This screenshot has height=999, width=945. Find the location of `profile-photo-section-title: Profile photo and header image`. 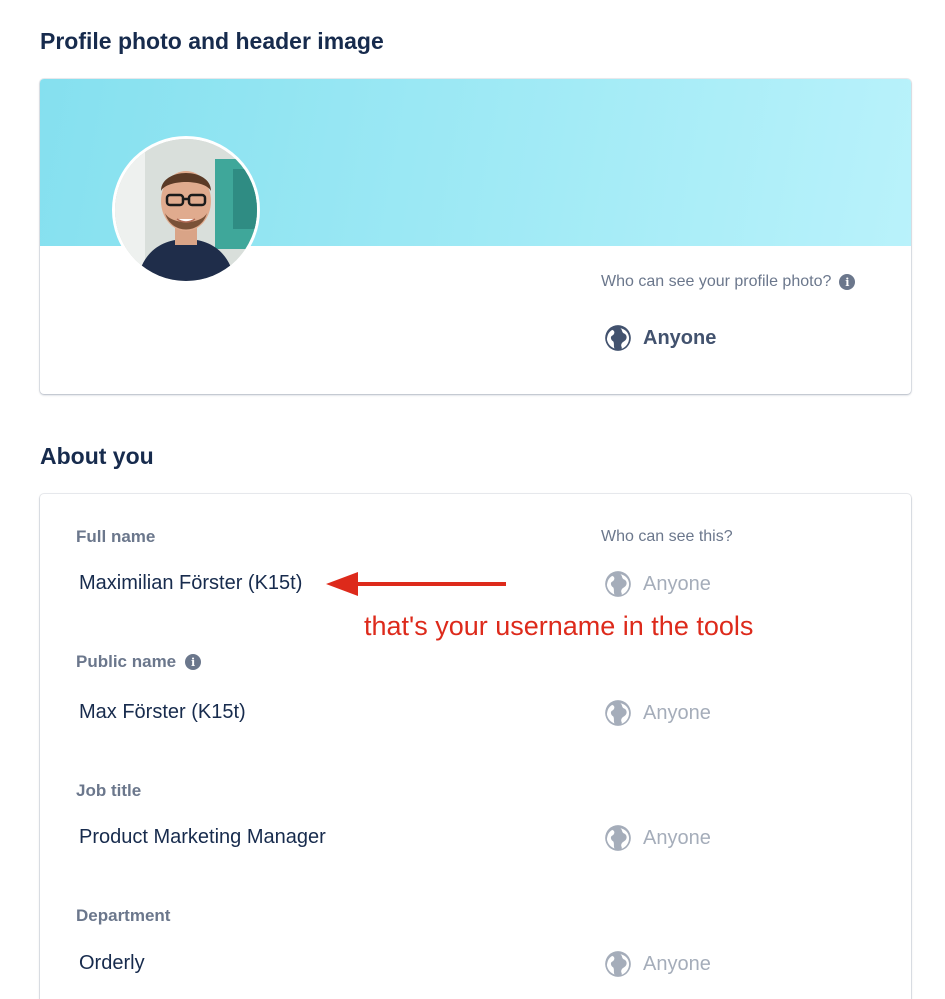

profile-photo-section-title: Profile photo and header image is located at coordinates (212, 41).